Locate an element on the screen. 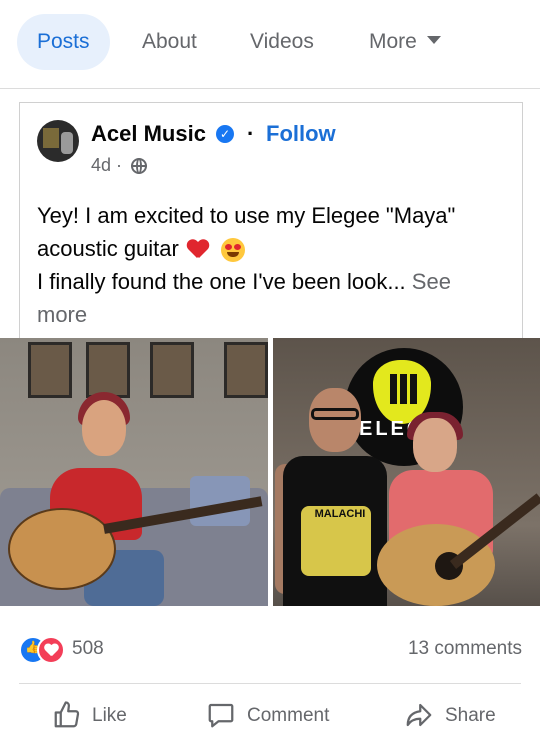  reaction-count: 508 is located at coordinates (88, 649).